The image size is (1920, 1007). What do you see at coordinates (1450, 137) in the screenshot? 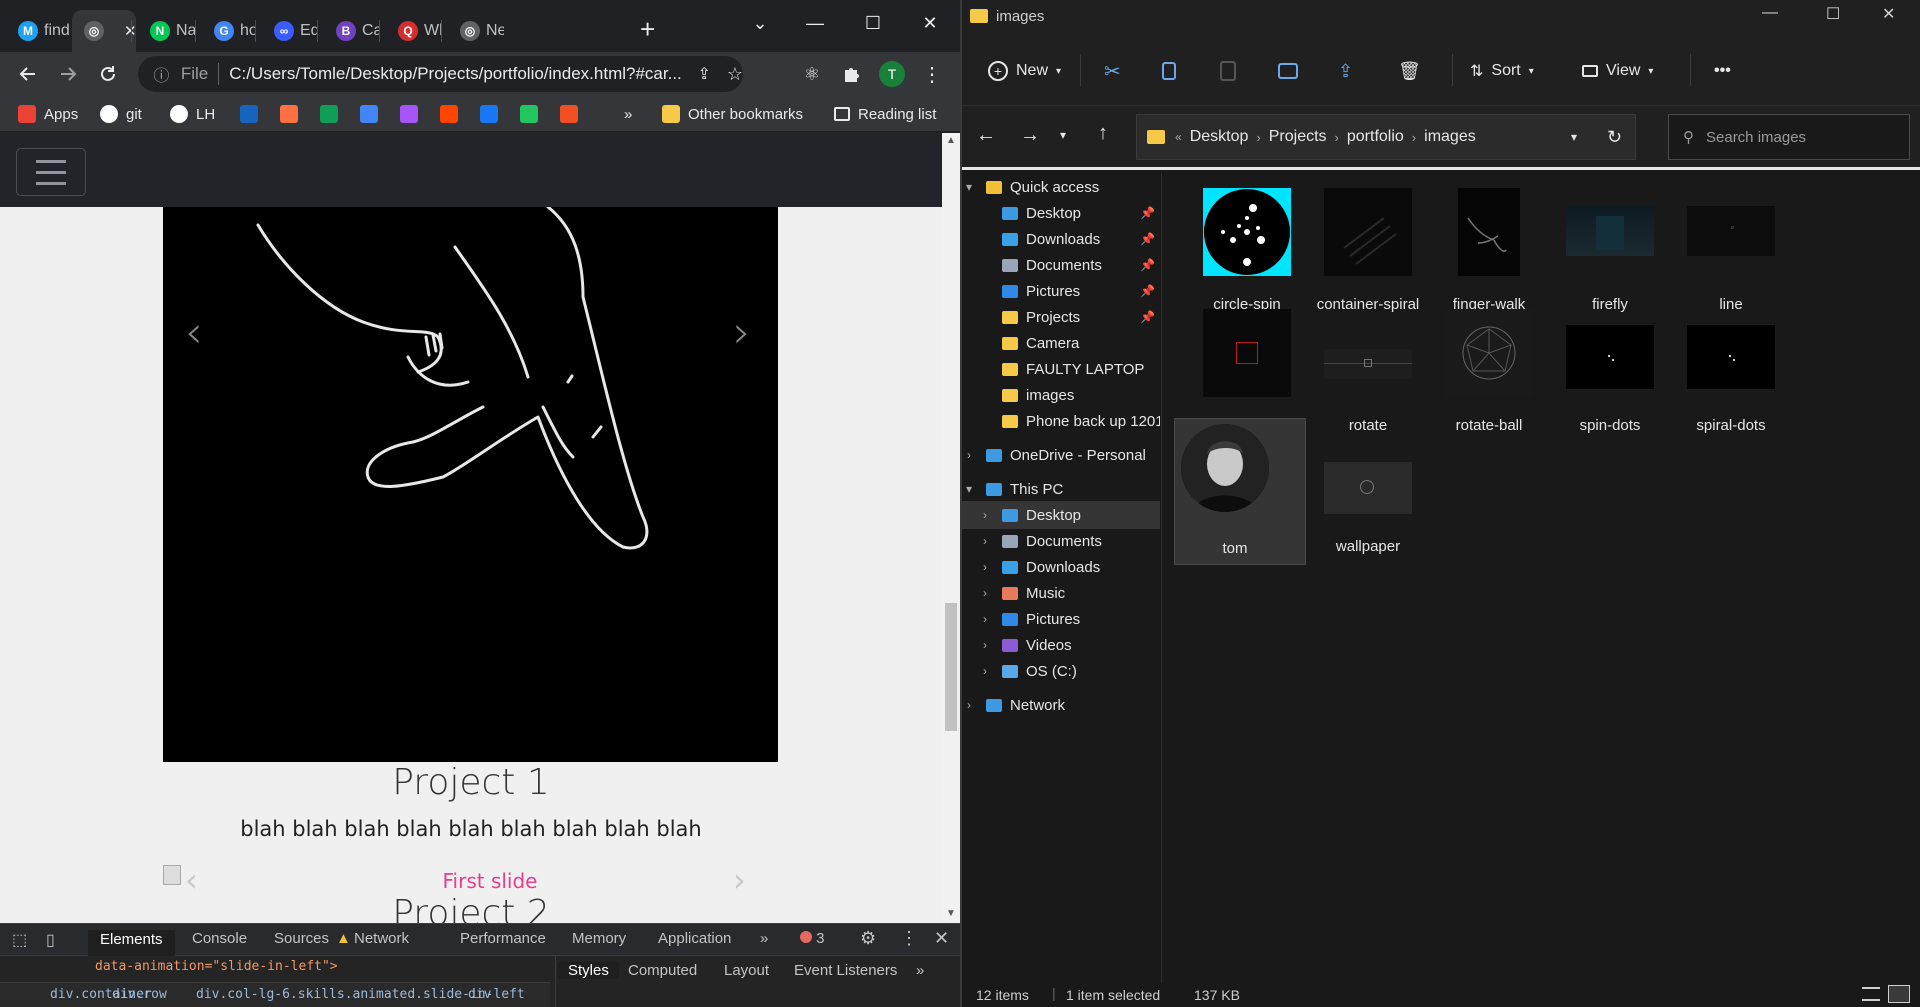
I see `path-segment: images` at bounding box center [1450, 137].